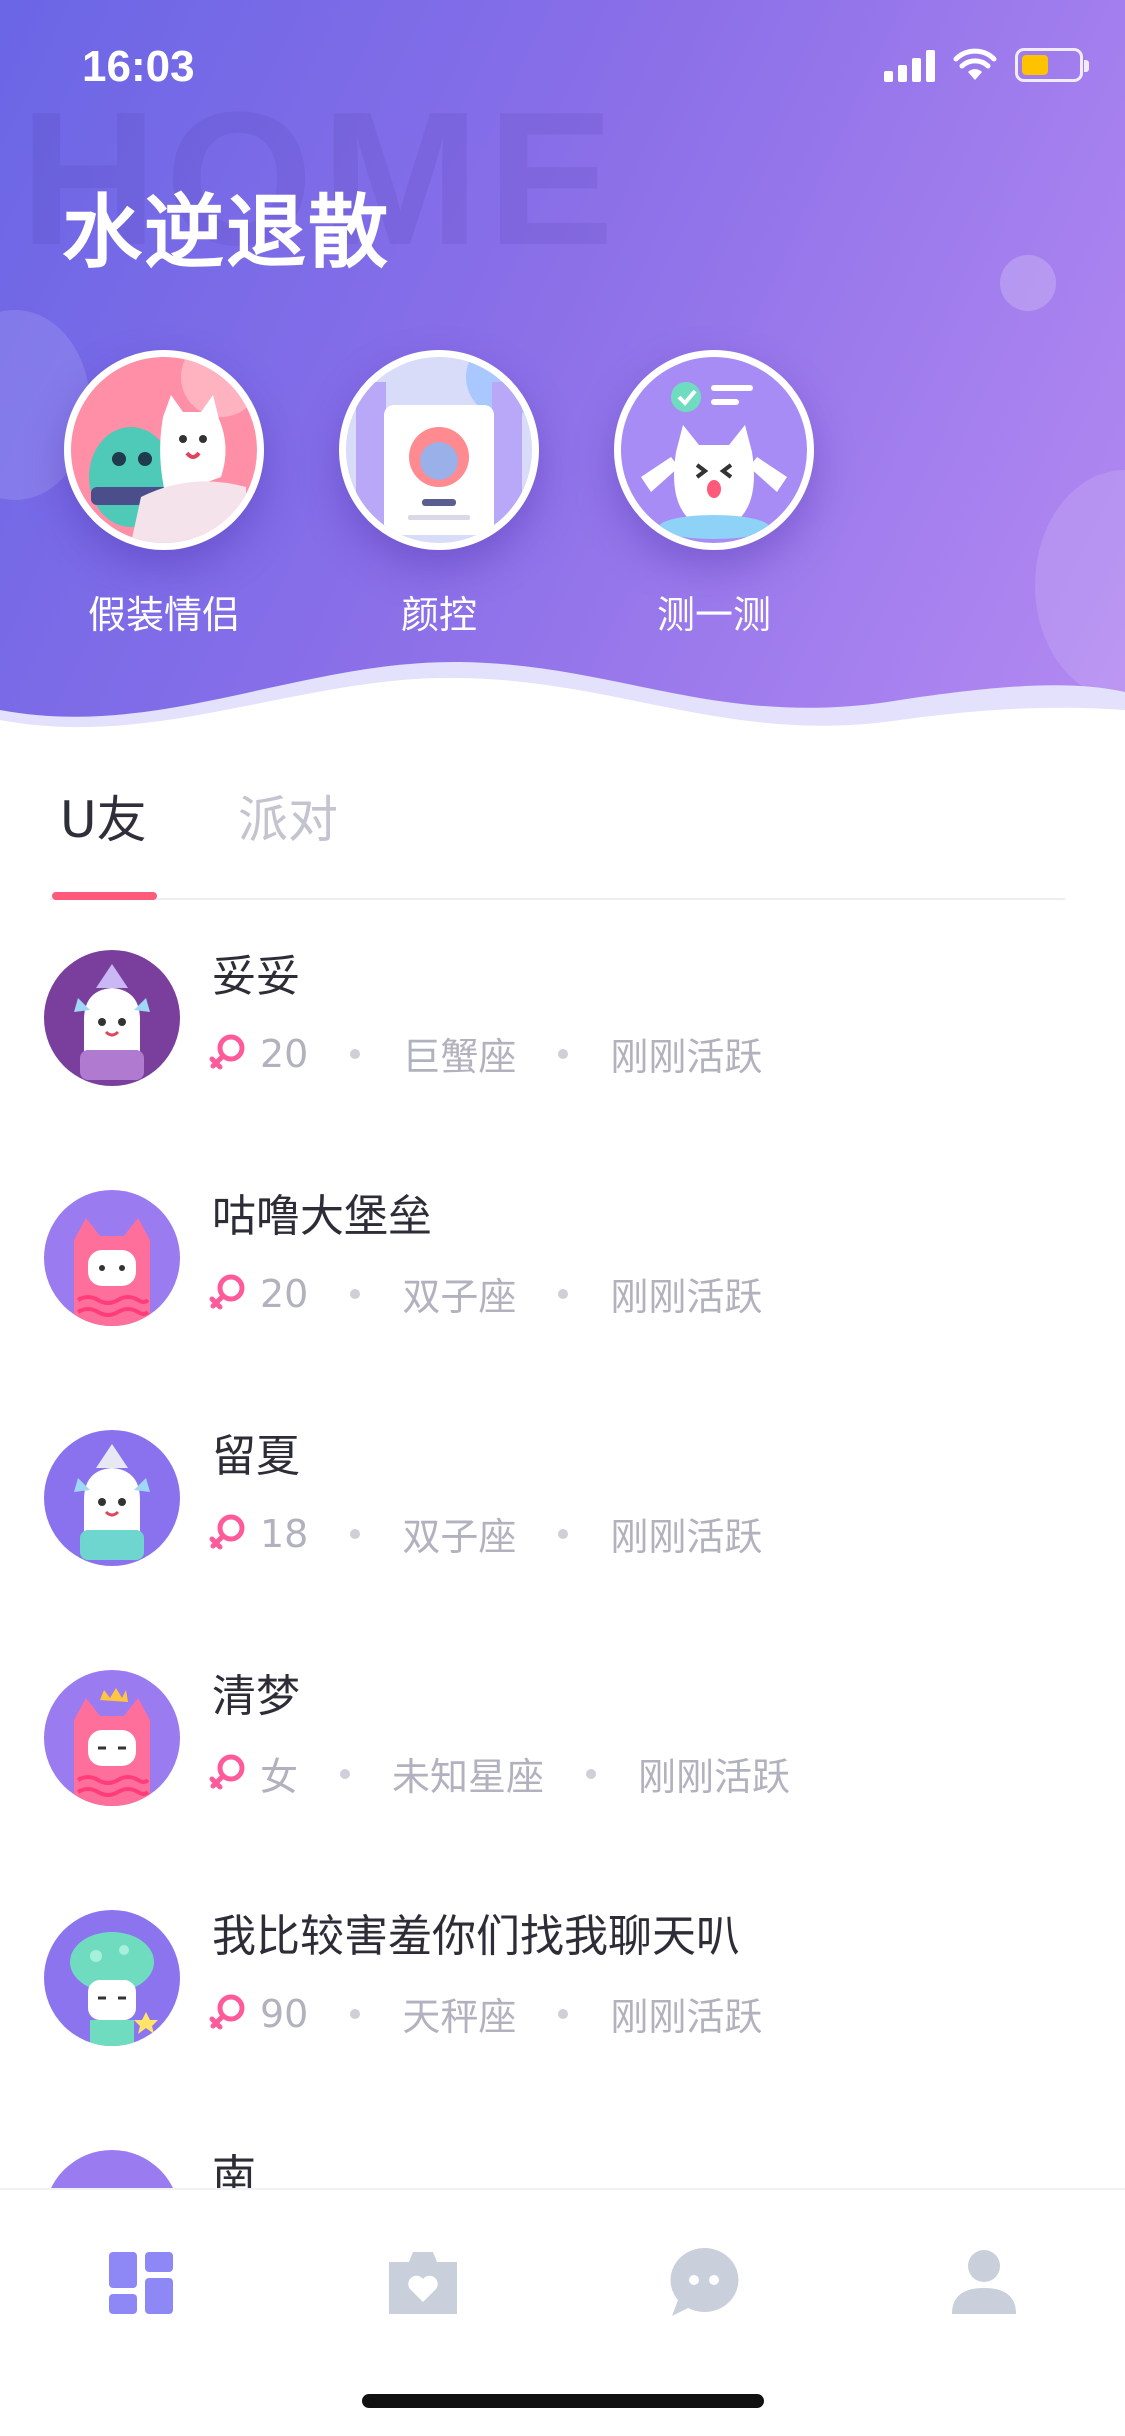 This screenshot has height=2436, width=1125. What do you see at coordinates (562, 1020) in the screenshot?
I see `user-list-item: 妥妥 20 巨蟹座 刚刚活跃` at bounding box center [562, 1020].